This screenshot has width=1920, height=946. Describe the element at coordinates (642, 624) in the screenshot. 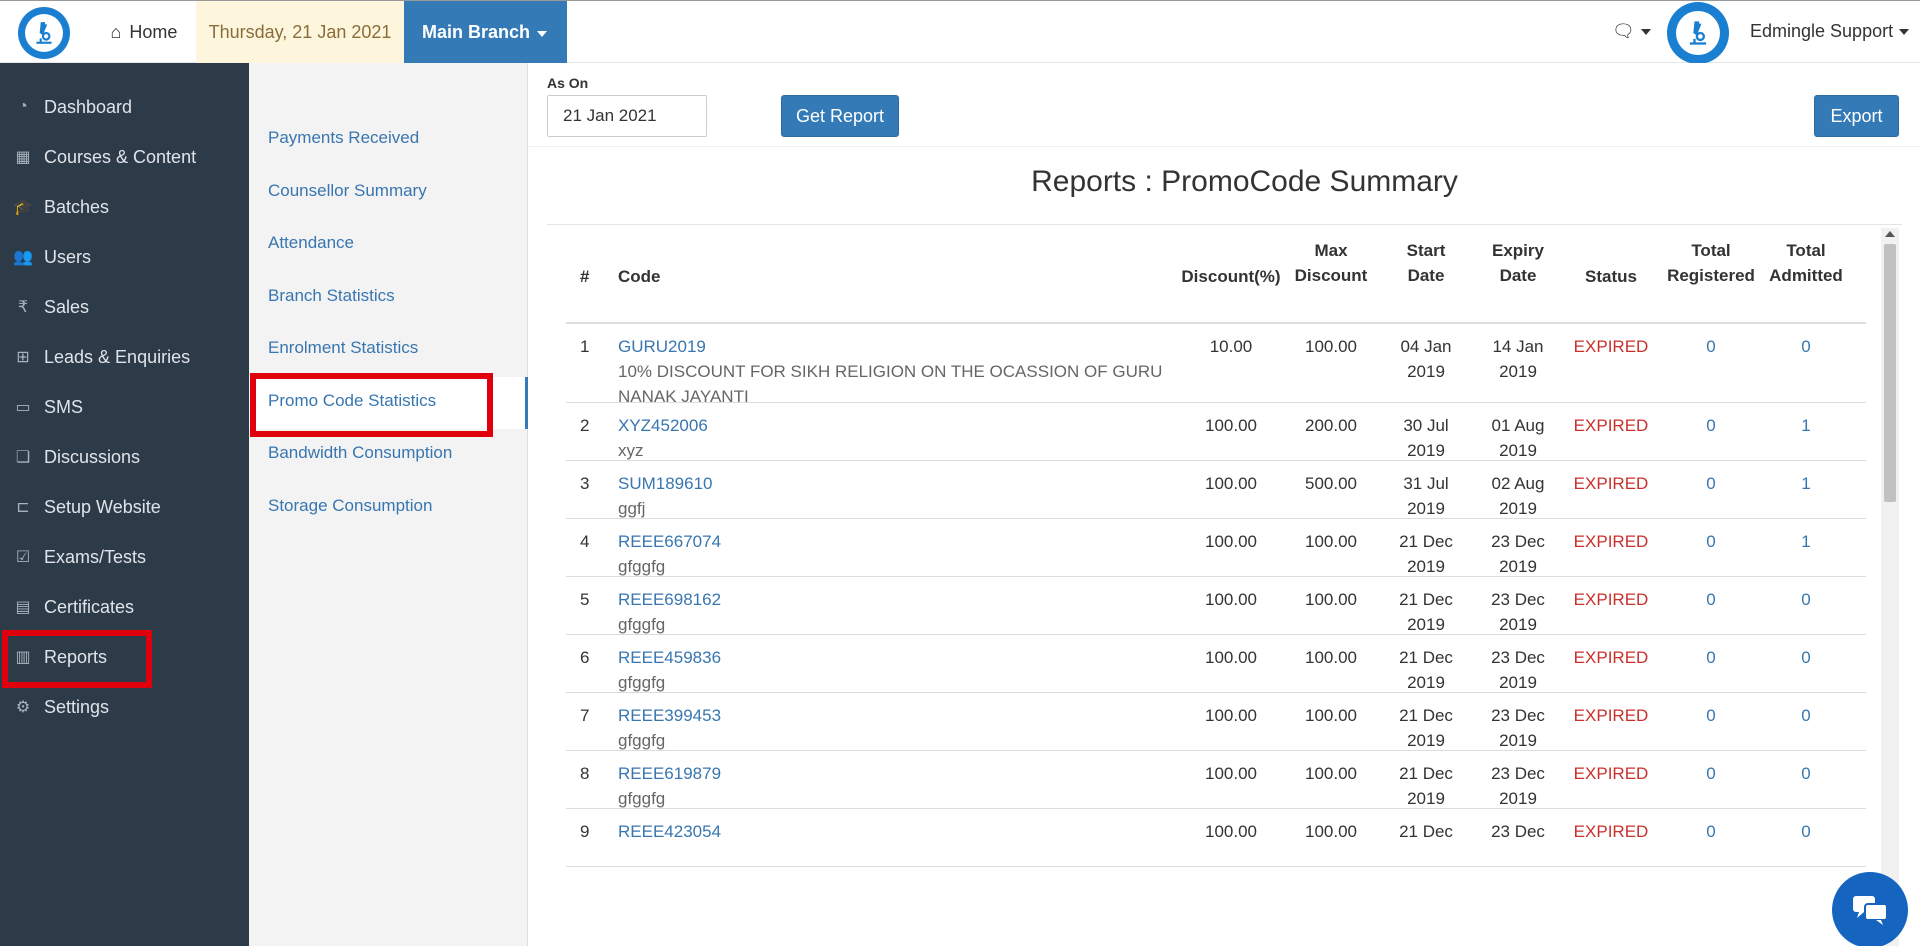

I see `promo-code-description: gfggfg` at that location.